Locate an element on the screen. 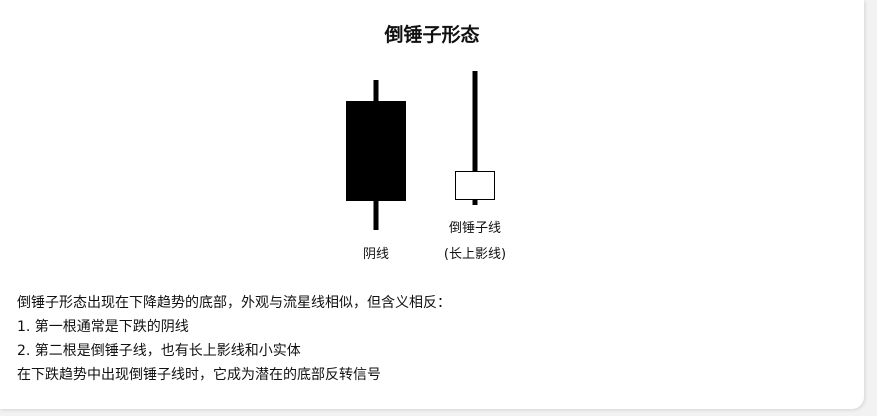  description-line-second-candle: 2. 第二根是倒锤子线，也有长上影线和小实体 is located at coordinates (159, 351).